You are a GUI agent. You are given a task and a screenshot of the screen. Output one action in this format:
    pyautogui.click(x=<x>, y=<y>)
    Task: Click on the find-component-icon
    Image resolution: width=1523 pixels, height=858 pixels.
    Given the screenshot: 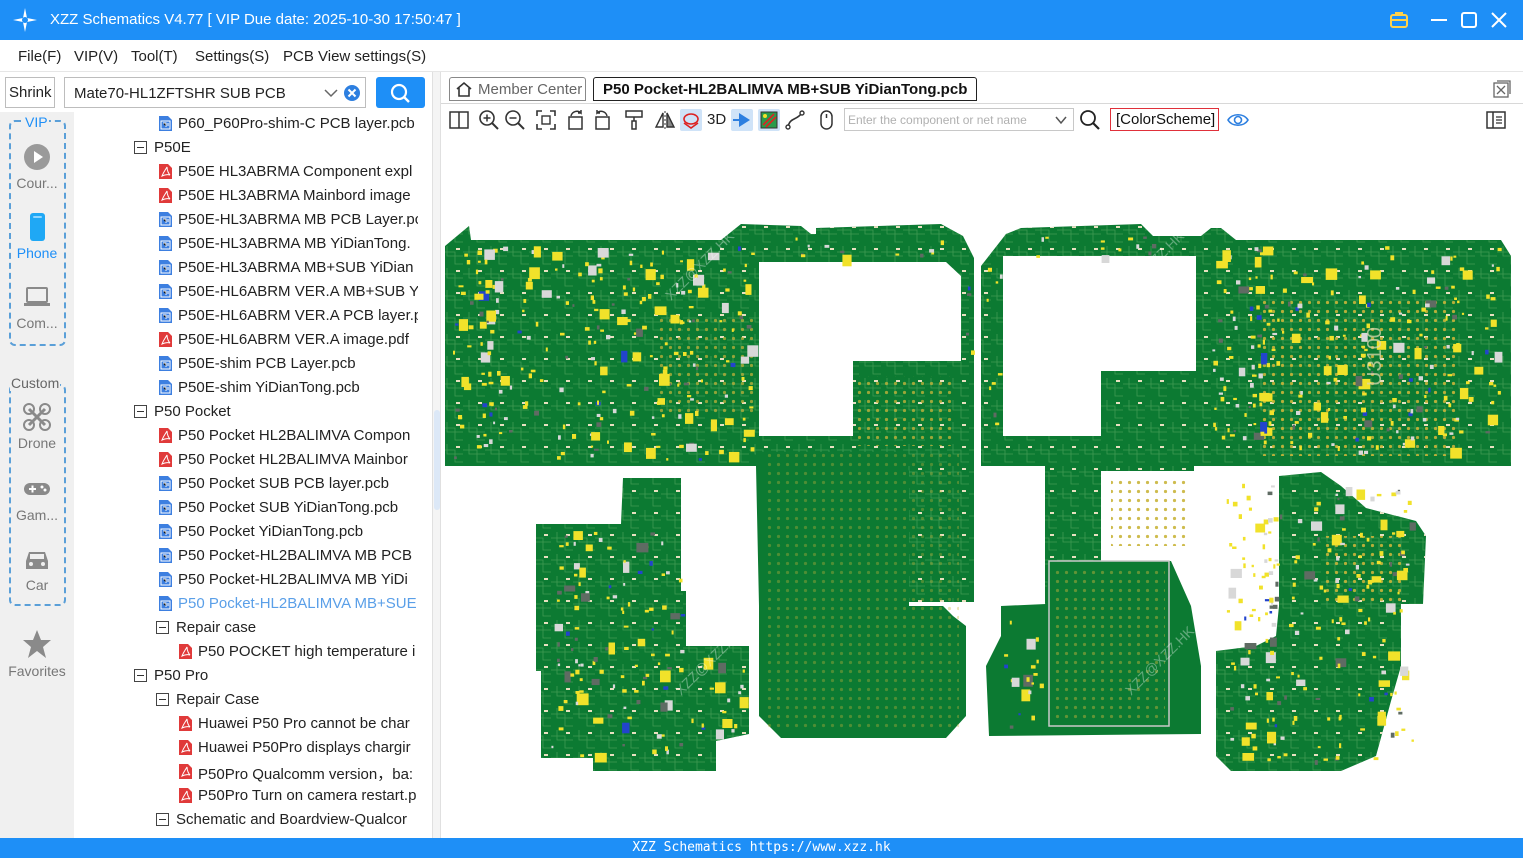 What is the action you would take?
    pyautogui.click(x=1090, y=120)
    